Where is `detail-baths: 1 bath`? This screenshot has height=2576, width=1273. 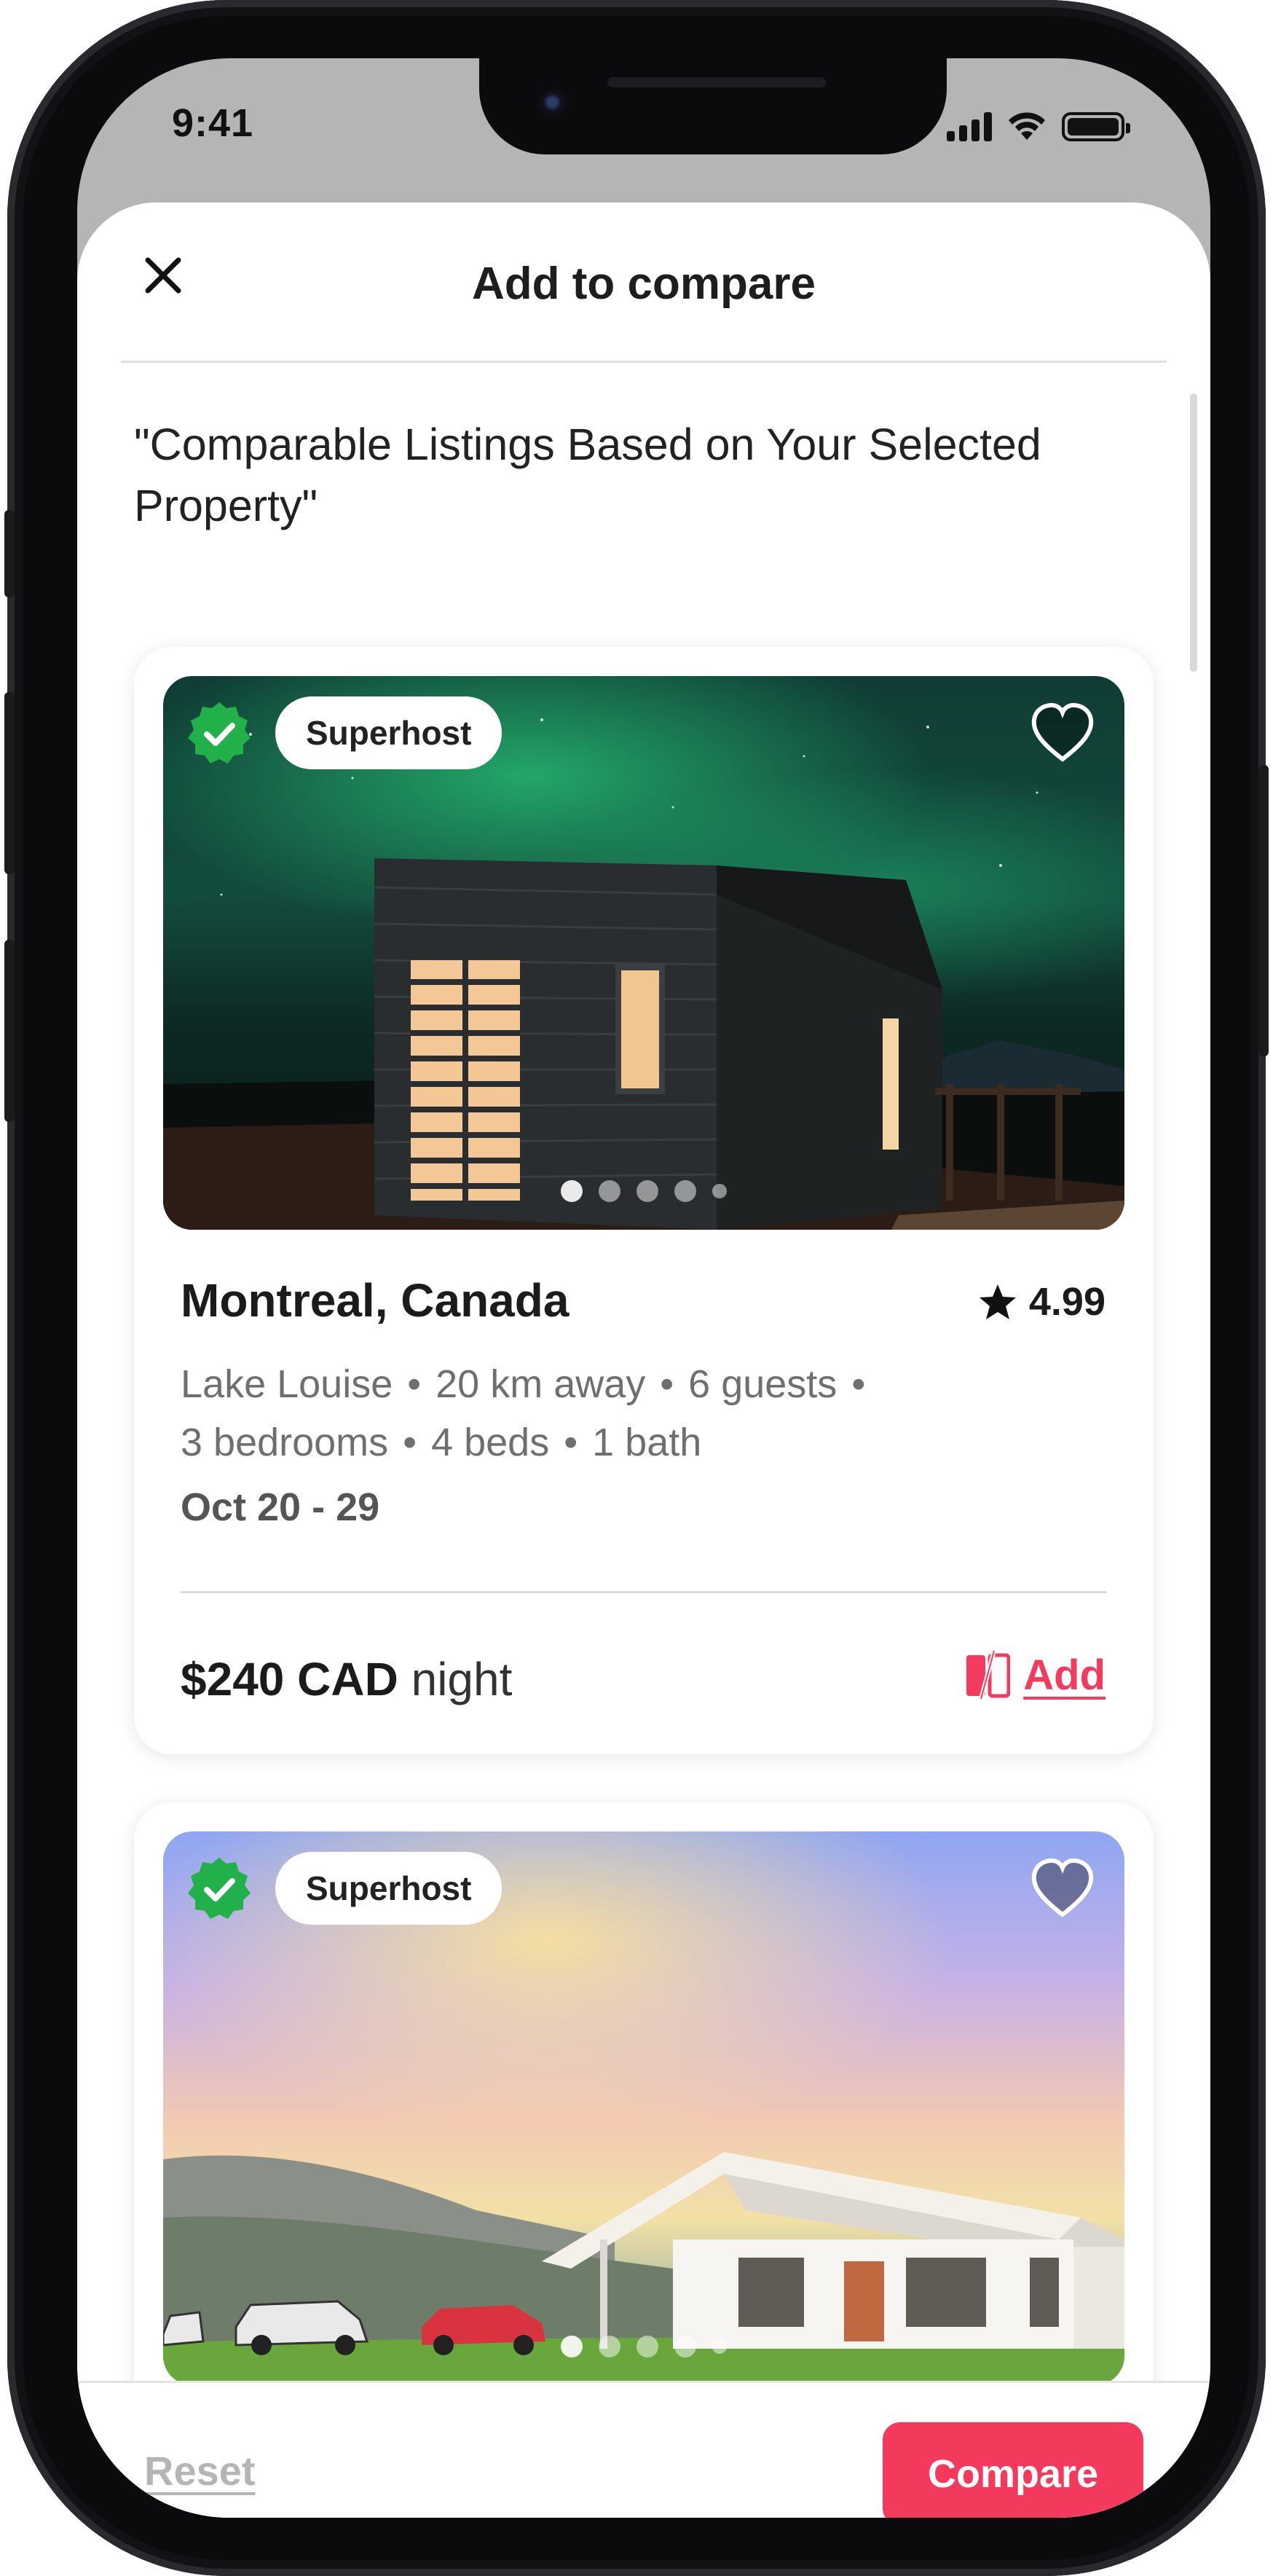 detail-baths: 1 bath is located at coordinates (647, 1442).